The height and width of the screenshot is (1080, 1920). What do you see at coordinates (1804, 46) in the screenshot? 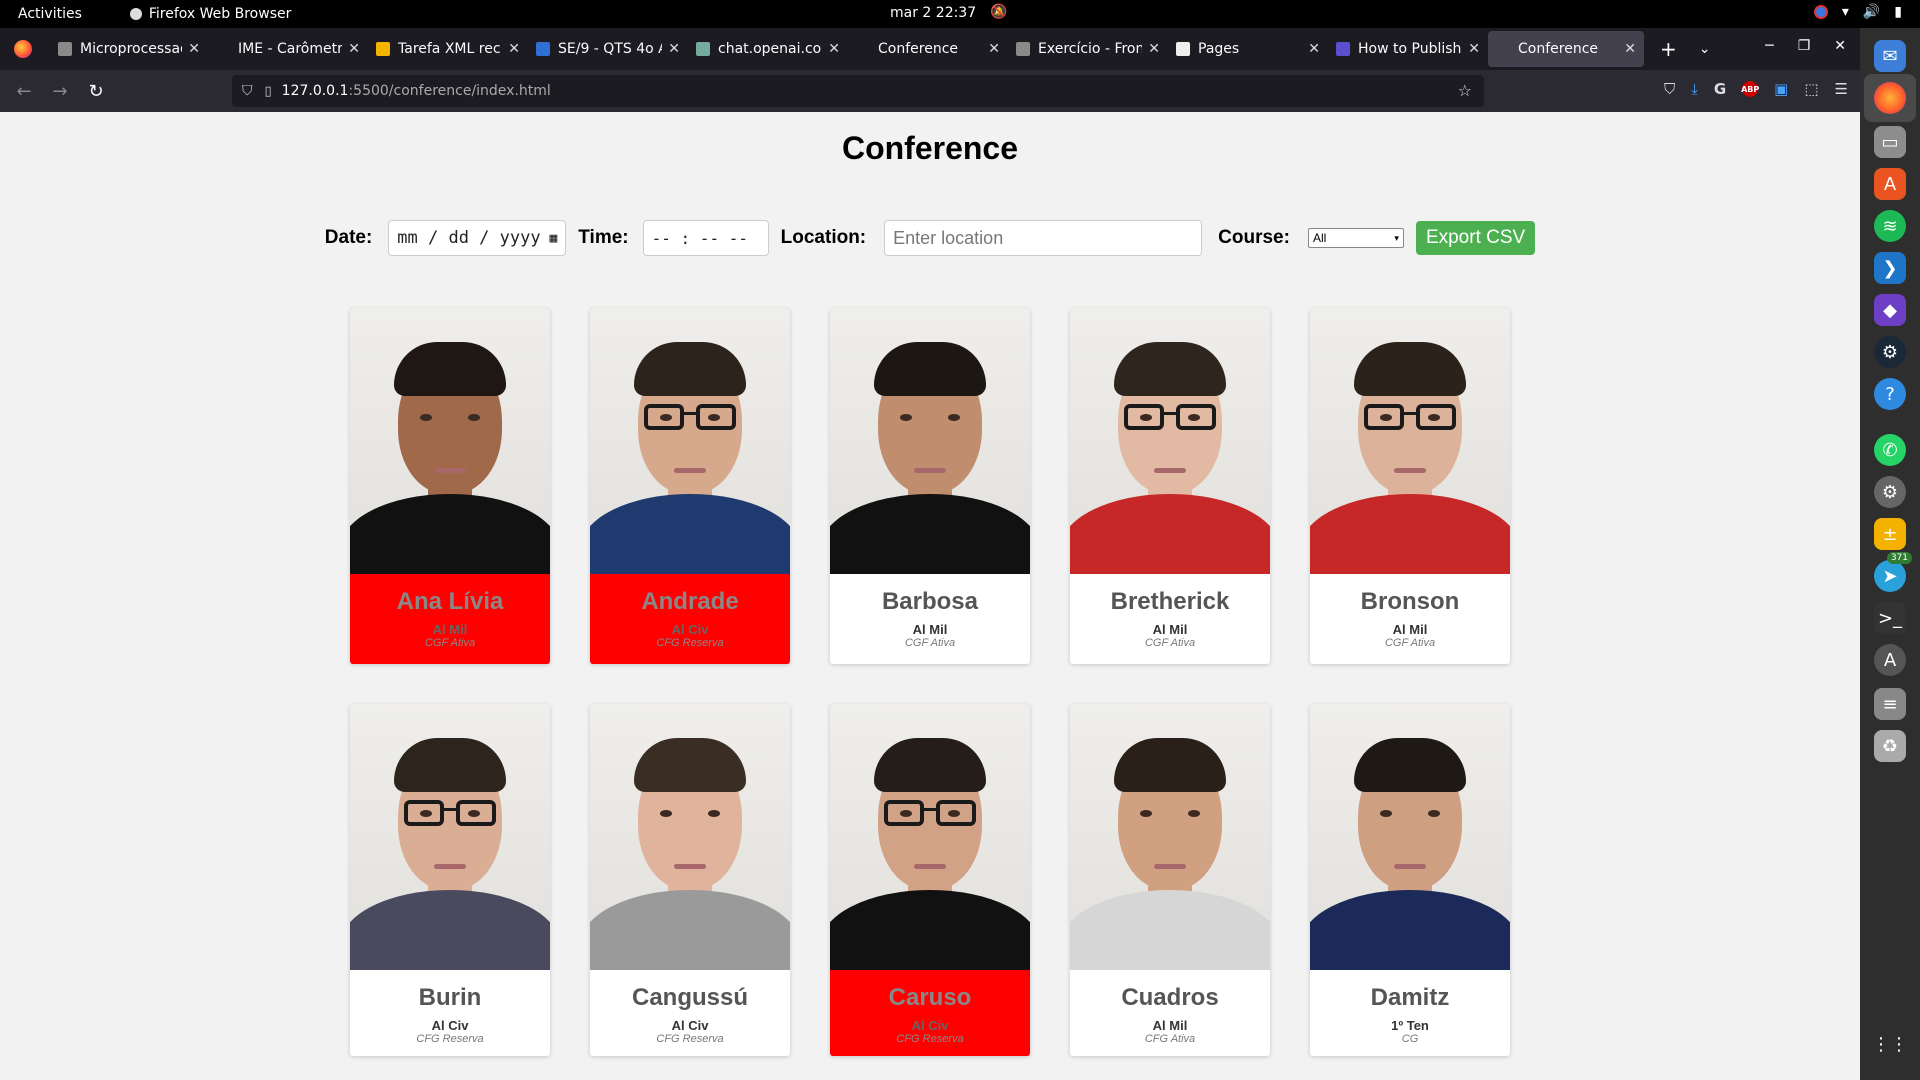
I see `restore-icon: ❐` at bounding box center [1804, 46].